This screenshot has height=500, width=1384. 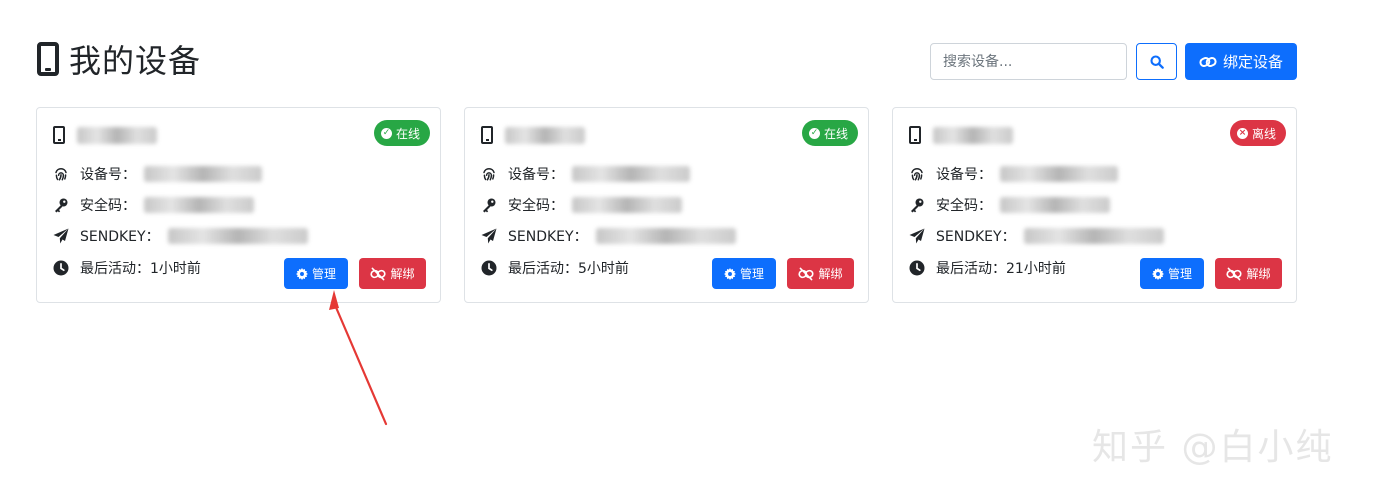 I want to click on last-active-value: 1小时前, so click(x=175, y=269).